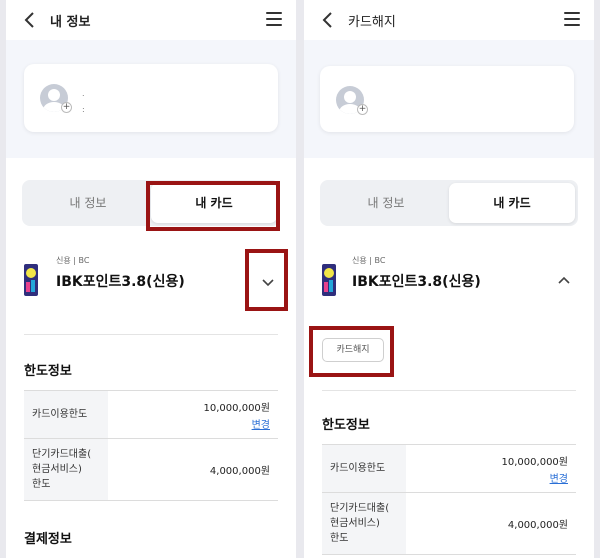 Image resolution: width=600 pixels, height=558 pixels. I want to click on page-title: 내 정보, so click(70, 22).